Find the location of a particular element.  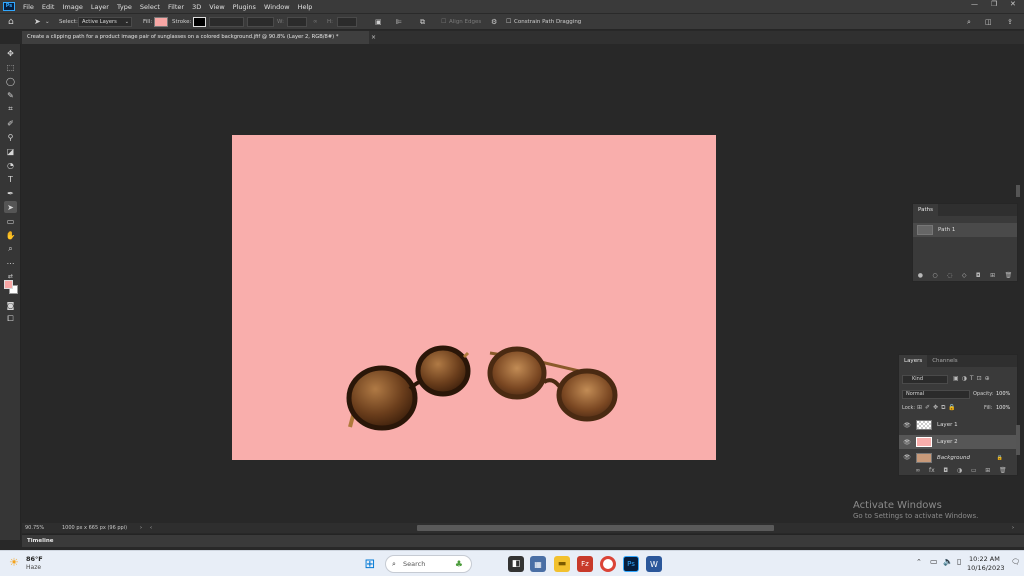

quick-mask-icon: ◙ is located at coordinates (10, 305).